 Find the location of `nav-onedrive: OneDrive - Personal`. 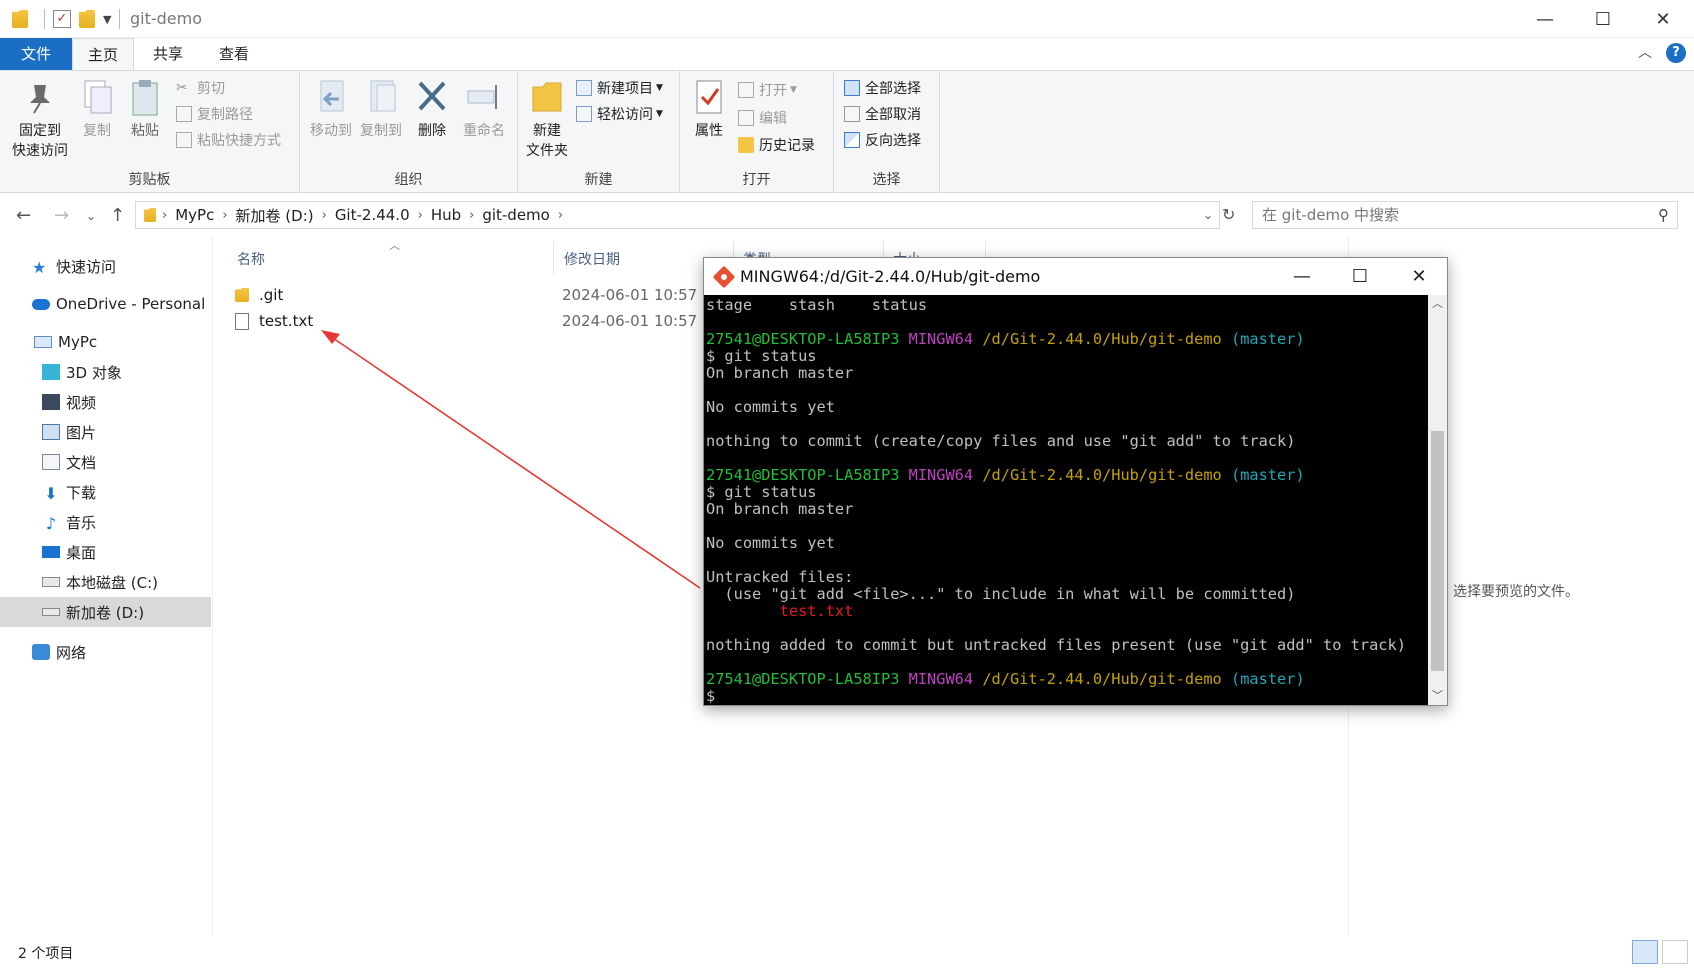

nav-onedrive: OneDrive - Personal is located at coordinates (105, 304).